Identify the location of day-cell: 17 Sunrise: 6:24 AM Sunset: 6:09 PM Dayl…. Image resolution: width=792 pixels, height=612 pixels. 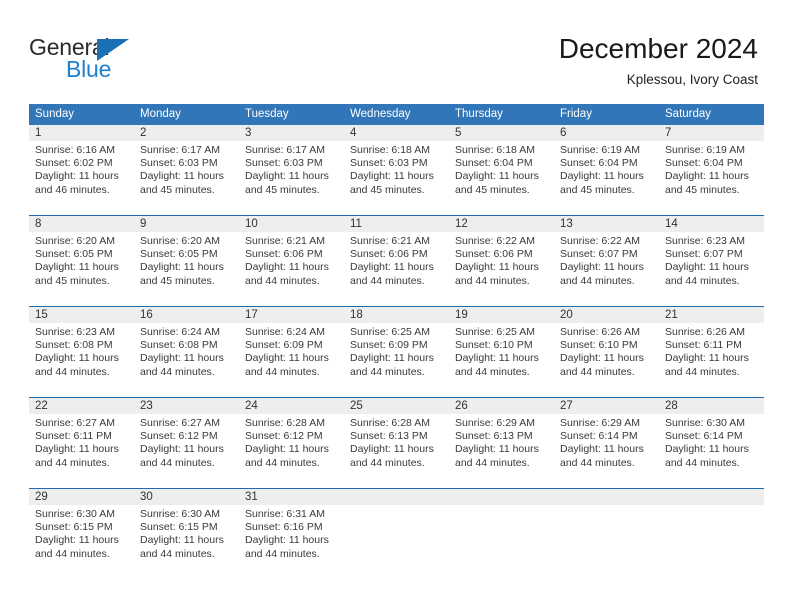
(291, 346).